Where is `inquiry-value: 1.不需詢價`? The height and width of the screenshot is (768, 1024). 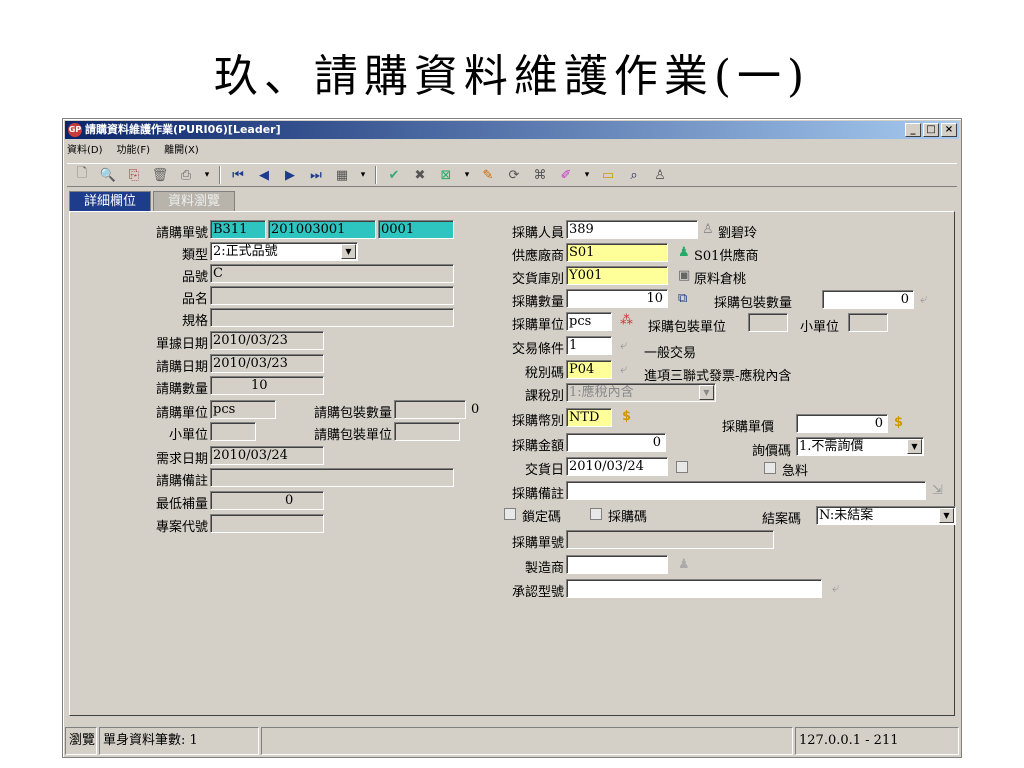
inquiry-value: 1.不需詢價 is located at coordinates (831, 446).